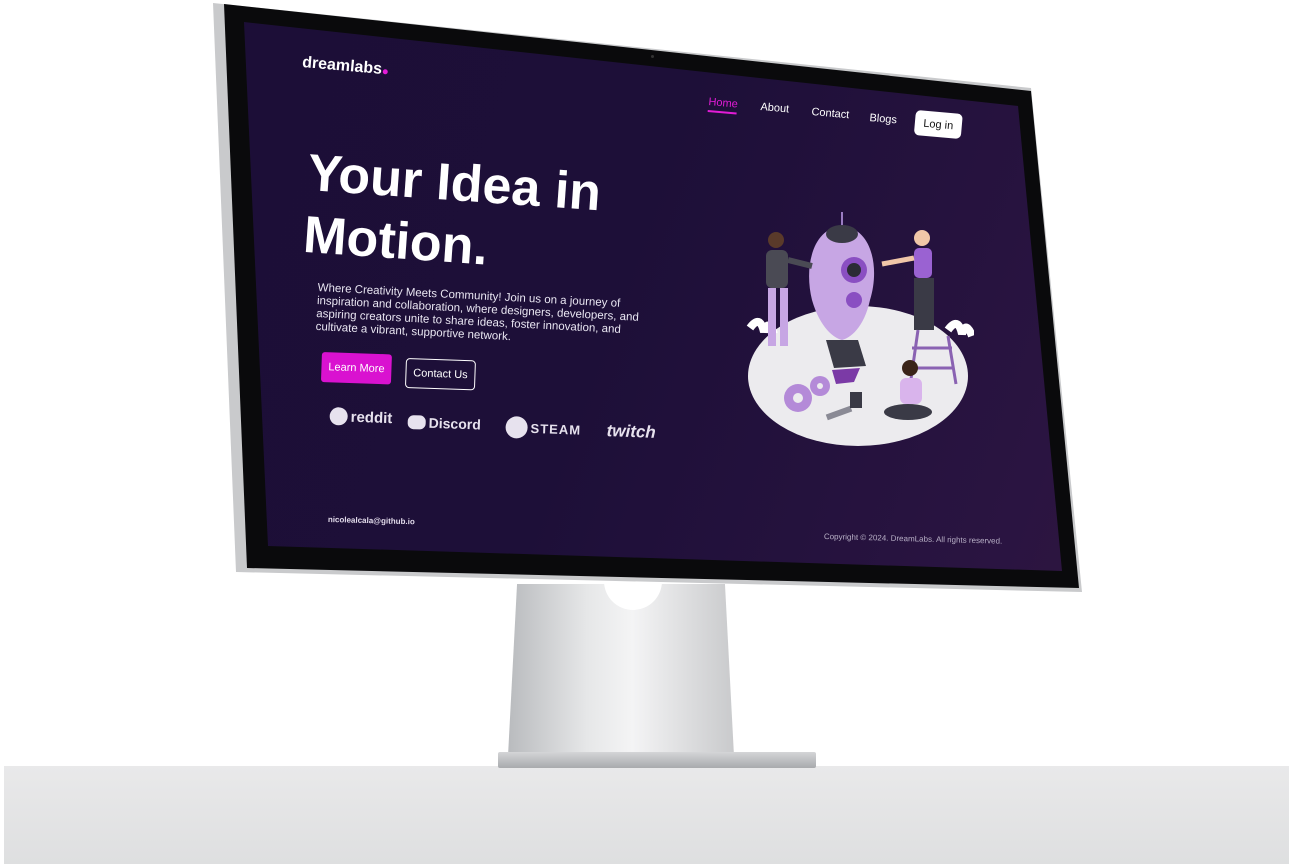  Describe the element at coordinates (385, 72) in the screenshot. I see `logo-dot-icon` at that location.